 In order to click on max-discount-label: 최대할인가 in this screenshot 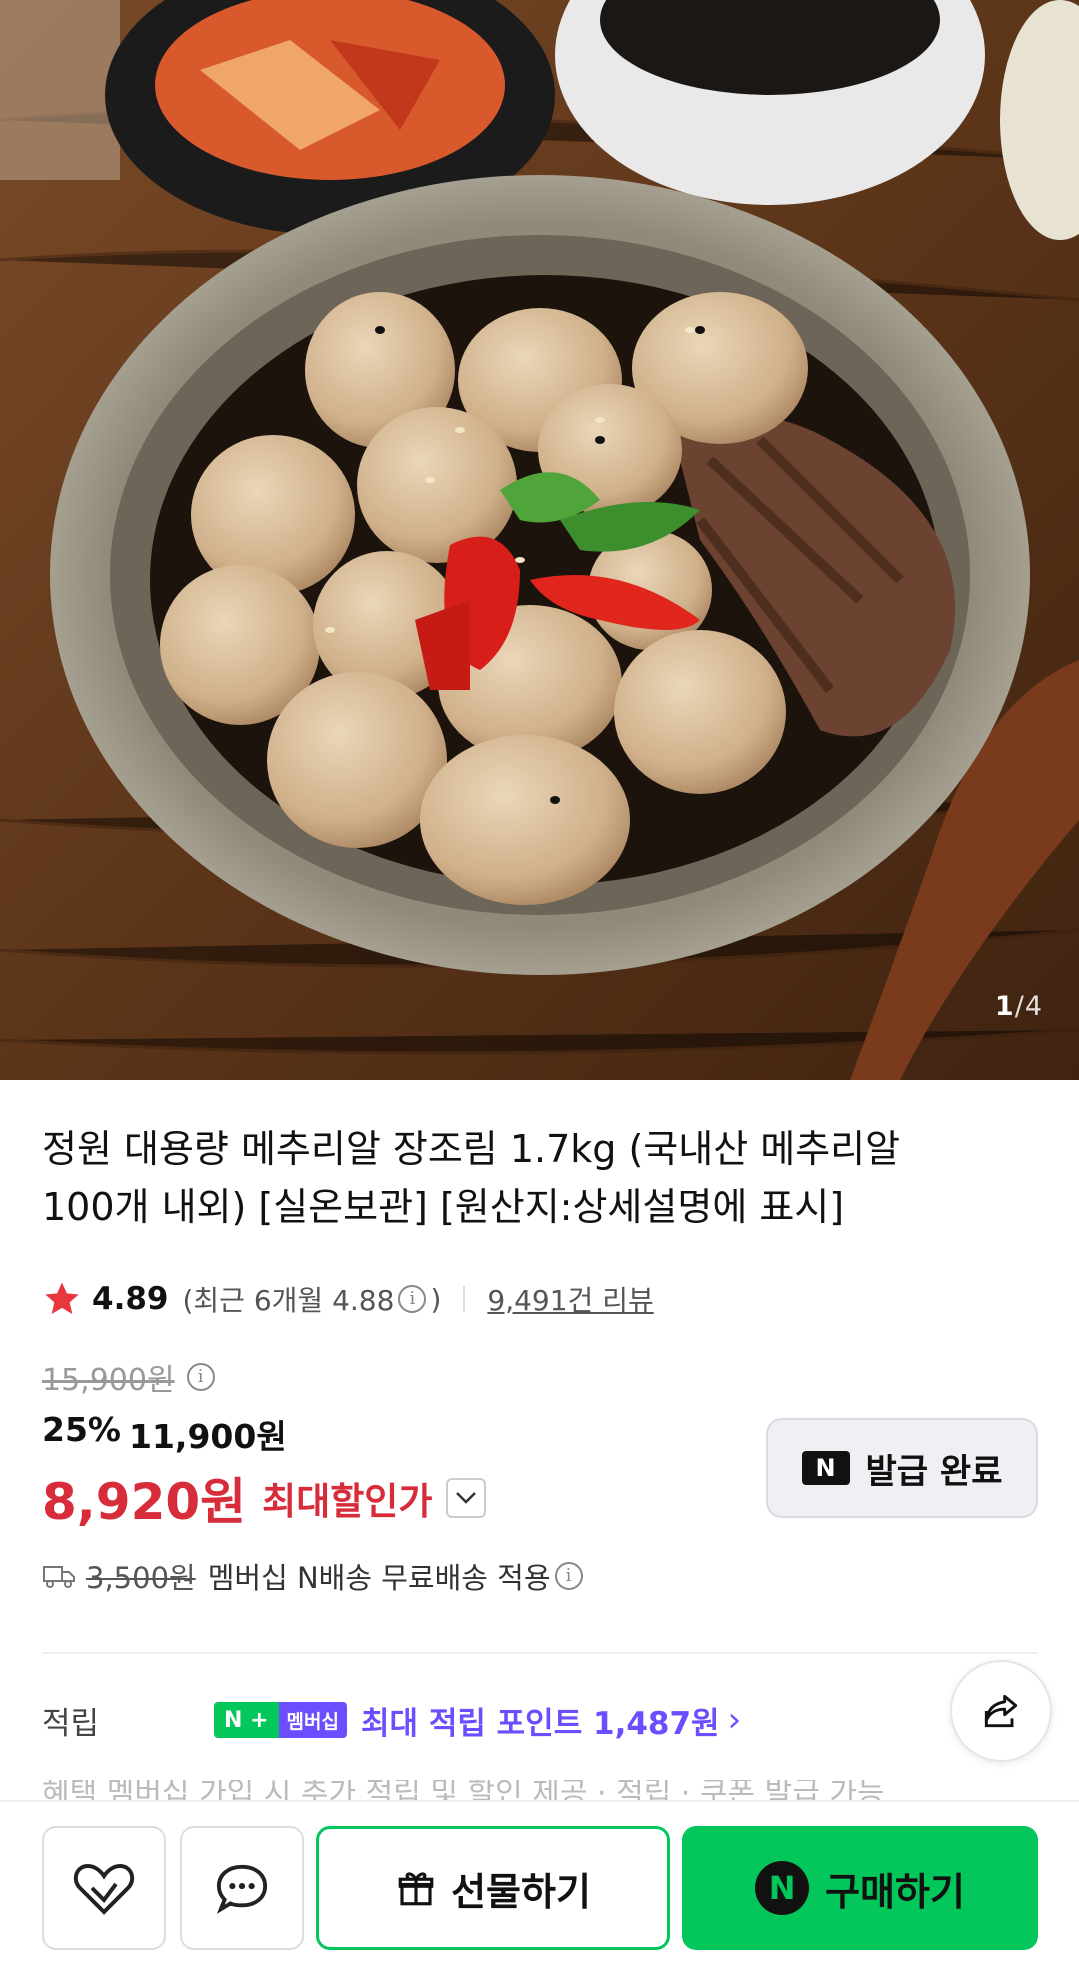, I will do `click(347, 1501)`.